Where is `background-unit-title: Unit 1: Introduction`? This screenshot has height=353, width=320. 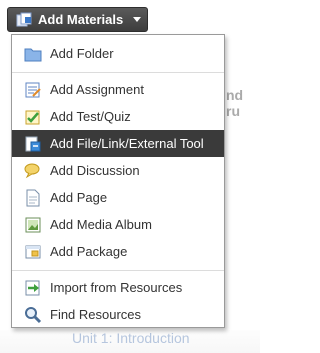
background-unit-title: Unit 1: Introduction is located at coordinates (131, 338).